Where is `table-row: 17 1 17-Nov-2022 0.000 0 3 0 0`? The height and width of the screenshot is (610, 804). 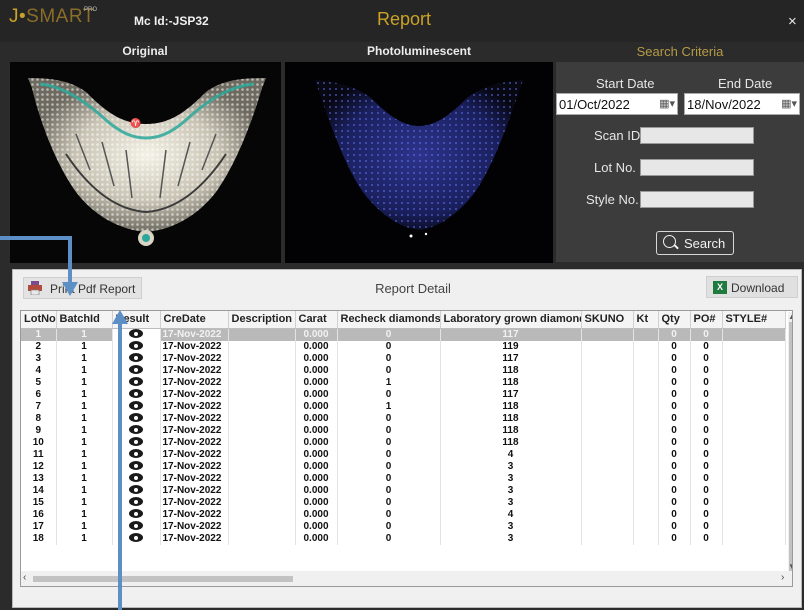 table-row: 17 1 17-Nov-2022 0.000 0 3 0 0 is located at coordinates (403, 526).